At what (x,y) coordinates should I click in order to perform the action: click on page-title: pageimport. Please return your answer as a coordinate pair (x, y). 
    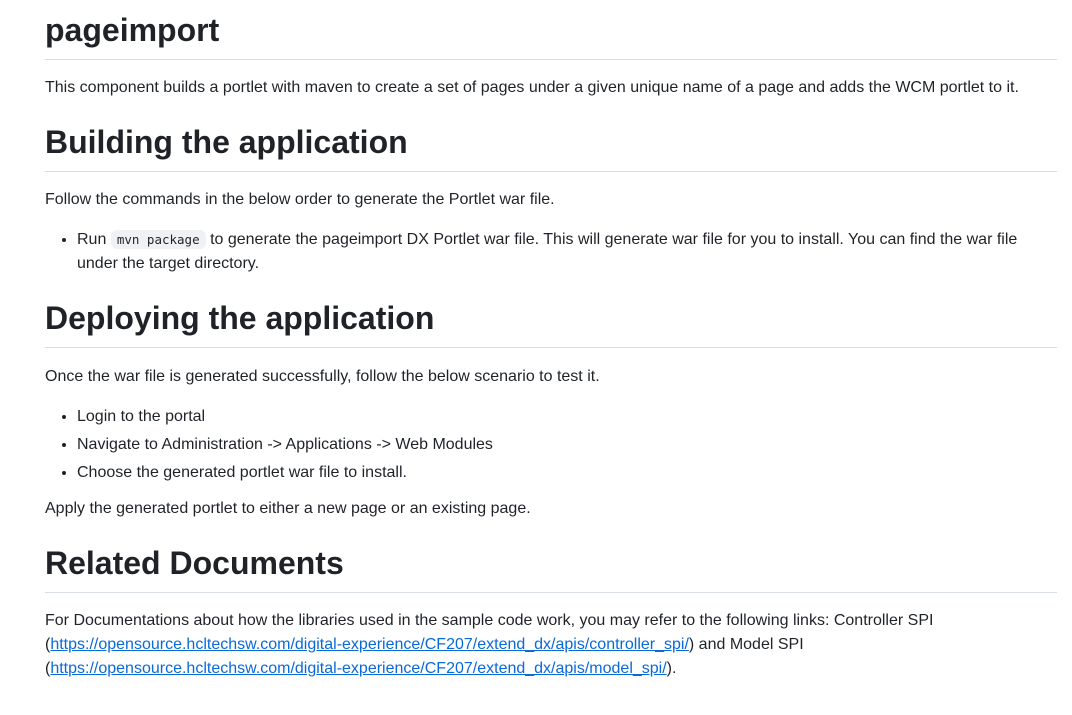
    Looking at the image, I should click on (551, 30).